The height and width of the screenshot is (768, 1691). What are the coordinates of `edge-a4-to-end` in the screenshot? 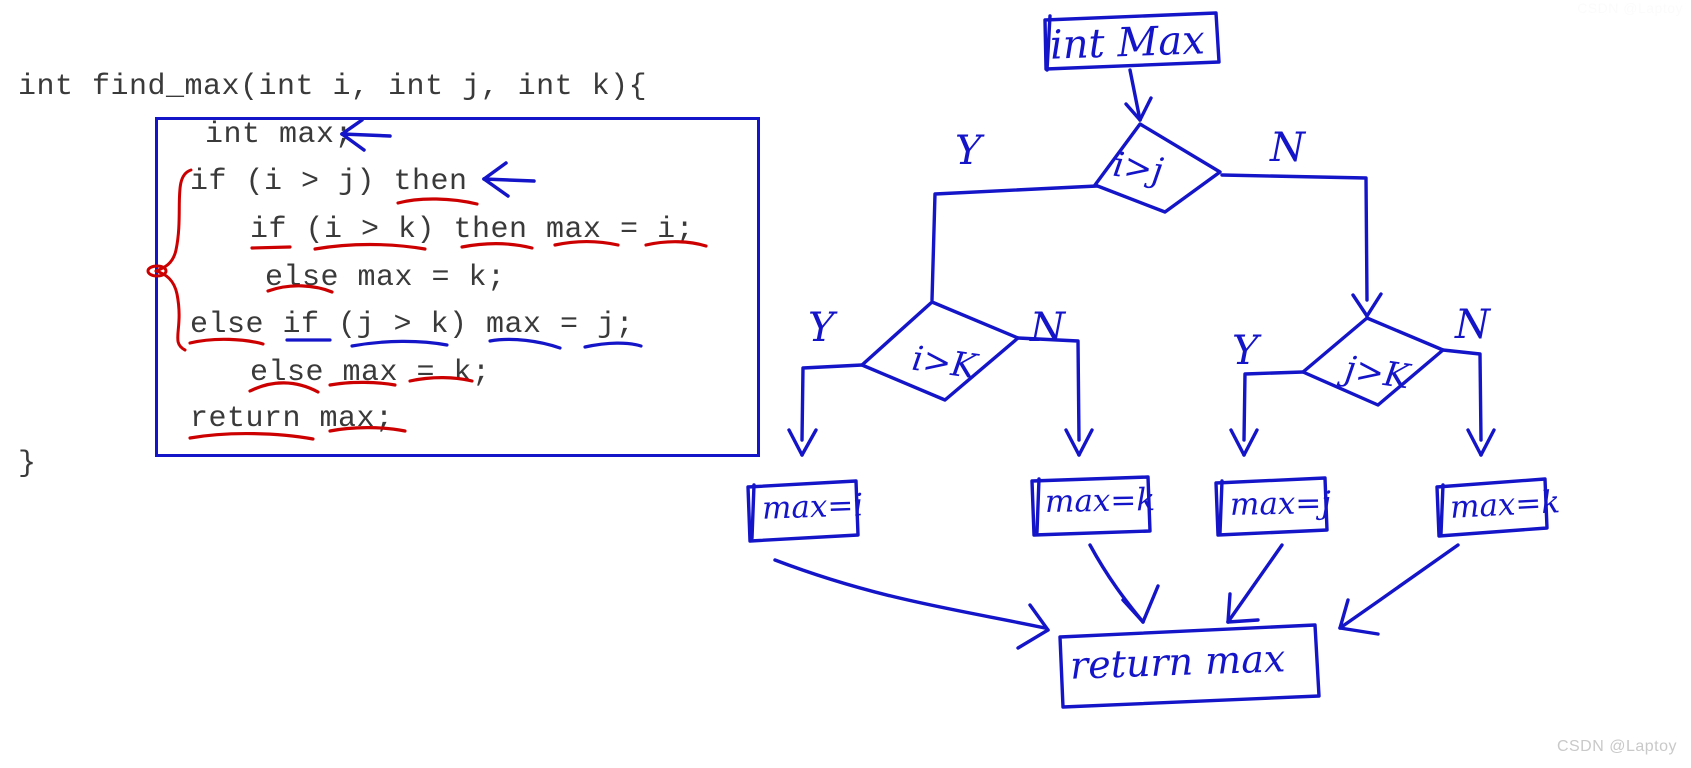 It's located at (1399, 589).